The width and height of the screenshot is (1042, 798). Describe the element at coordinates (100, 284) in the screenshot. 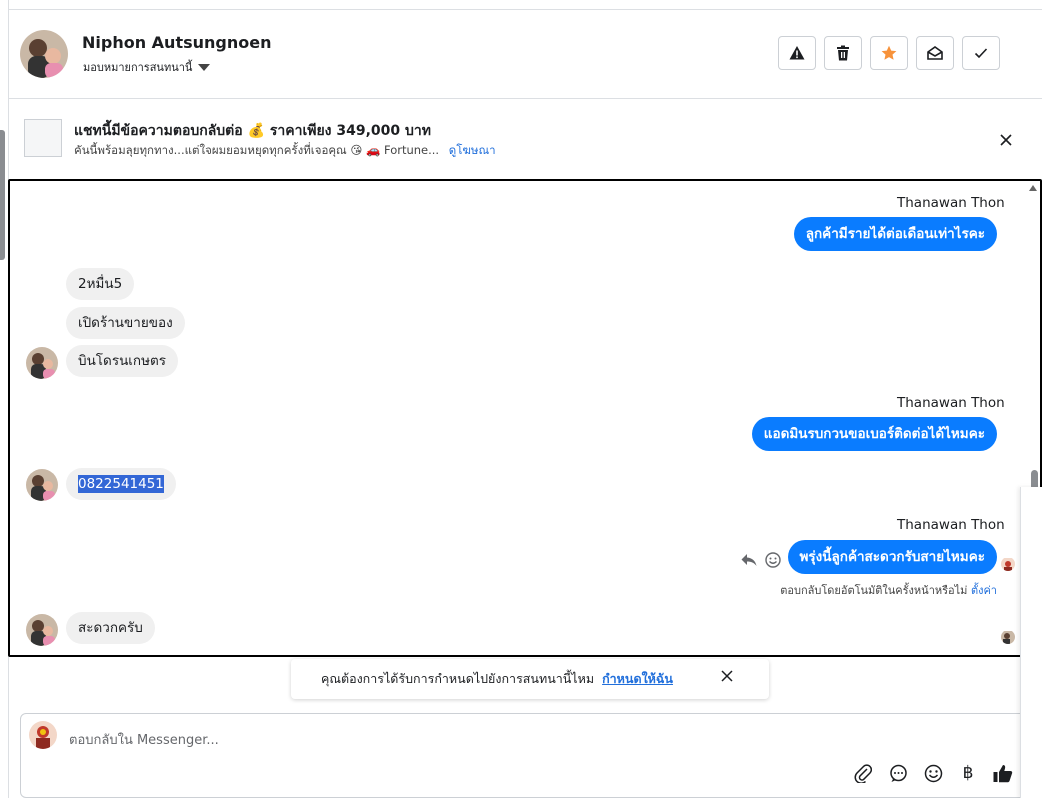

I see `incoming-message: 2หมื่น5` at that location.